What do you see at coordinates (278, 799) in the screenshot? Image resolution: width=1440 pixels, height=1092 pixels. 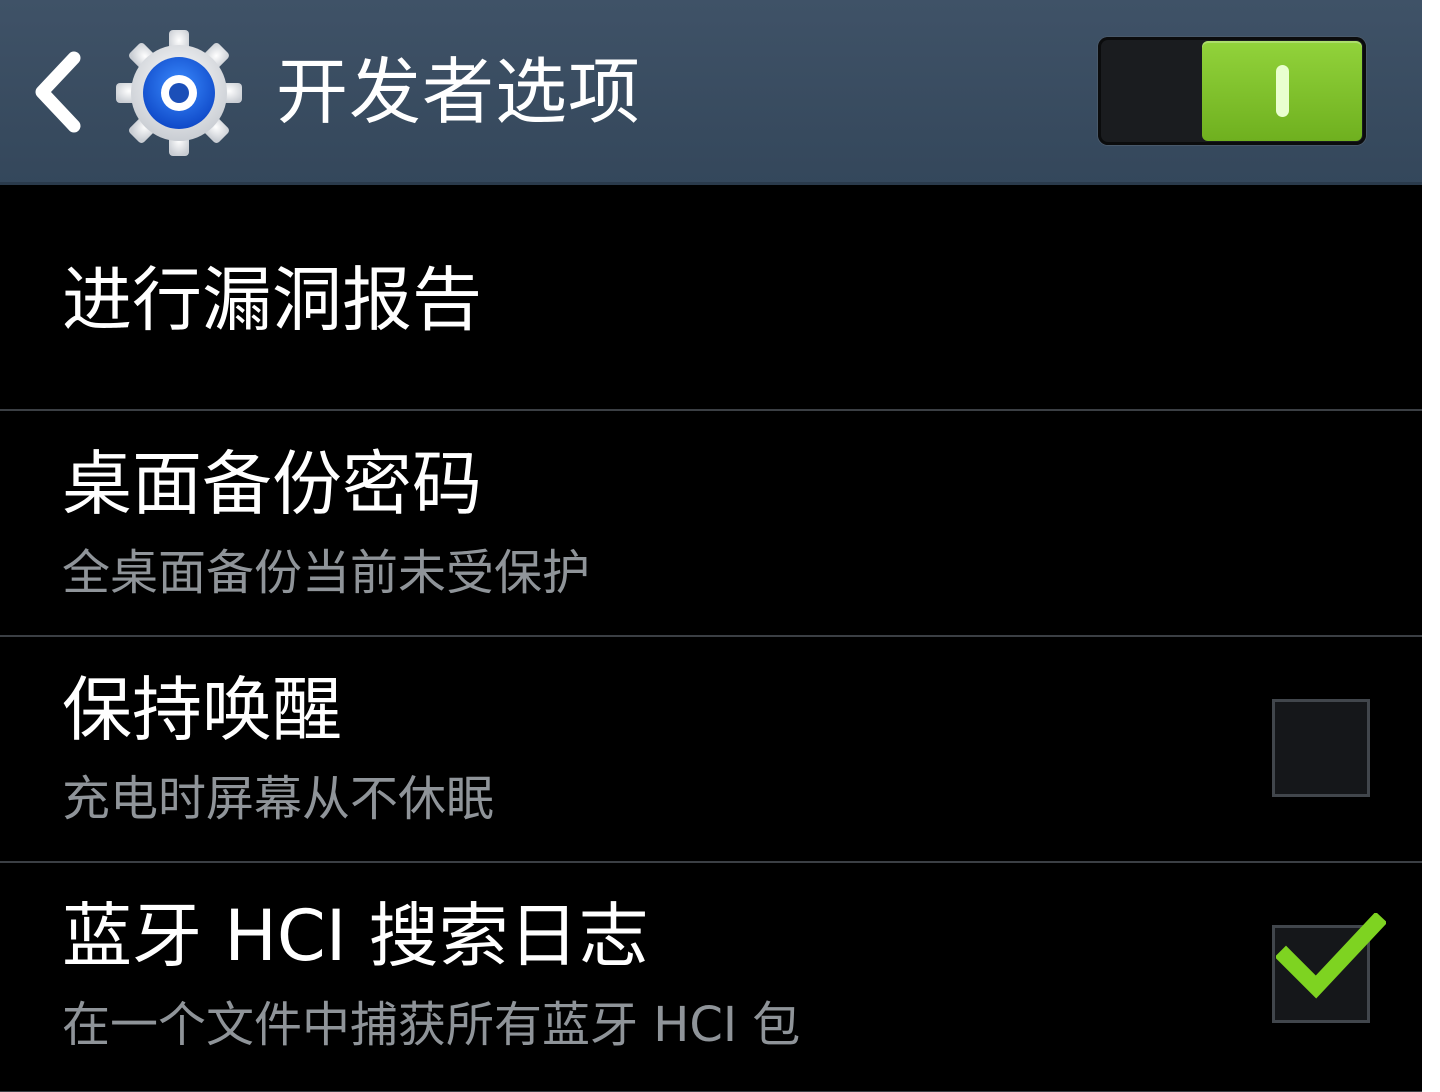 I see `list-item-summary: 充电时屏幕从不休眠` at bounding box center [278, 799].